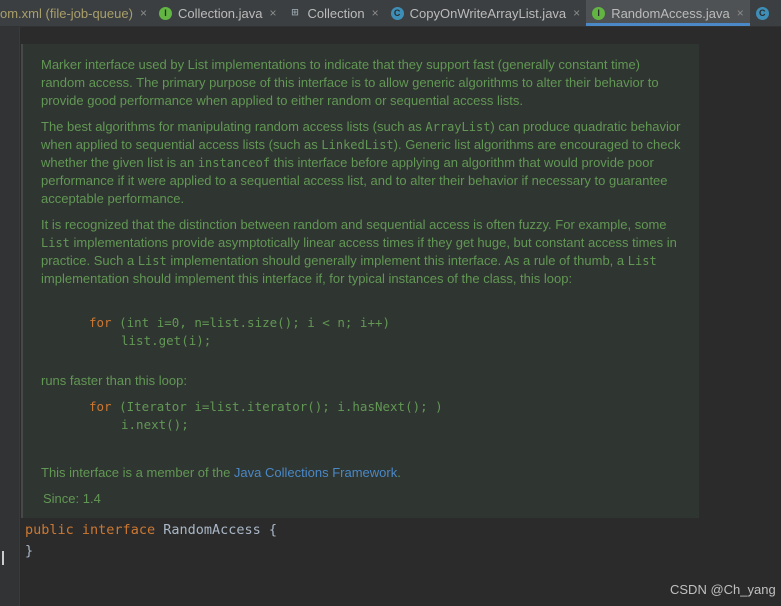  Describe the element at coordinates (155, 424) in the screenshot. I see `code-example-line: i.next();` at that location.